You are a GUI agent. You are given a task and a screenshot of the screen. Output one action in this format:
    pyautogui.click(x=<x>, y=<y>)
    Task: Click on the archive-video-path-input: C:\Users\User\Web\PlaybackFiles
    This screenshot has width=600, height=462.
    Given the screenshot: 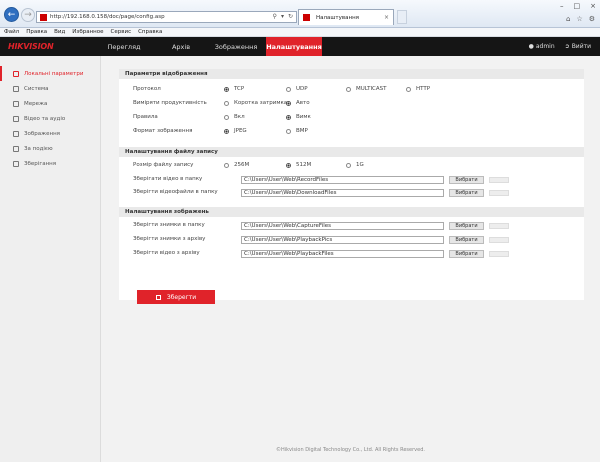 What is the action you would take?
    pyautogui.click(x=342, y=254)
    